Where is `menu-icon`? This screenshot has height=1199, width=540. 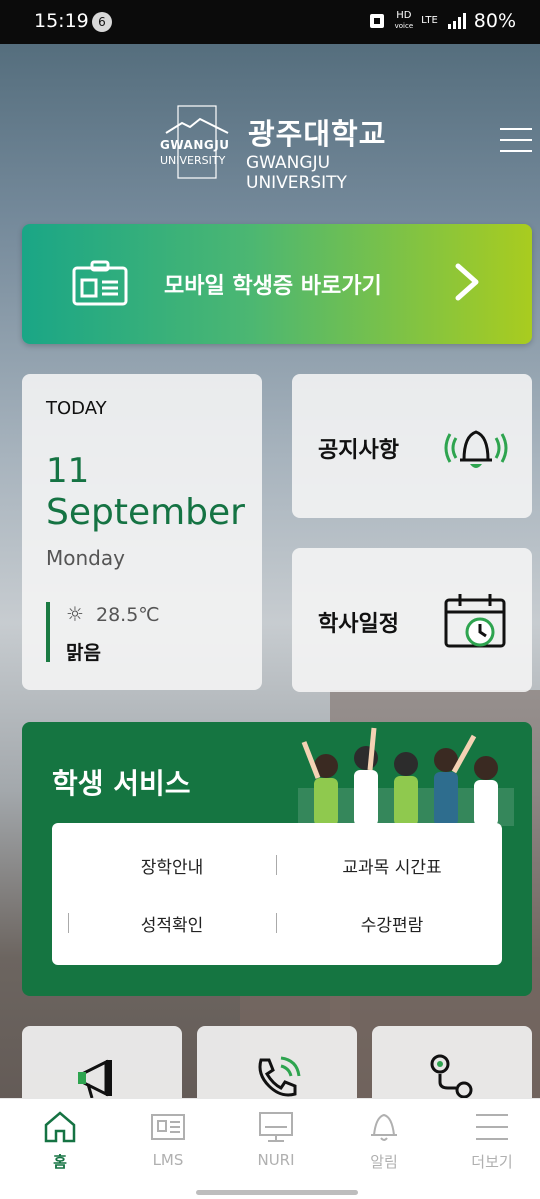
menu-icon is located at coordinates (492, 1127).